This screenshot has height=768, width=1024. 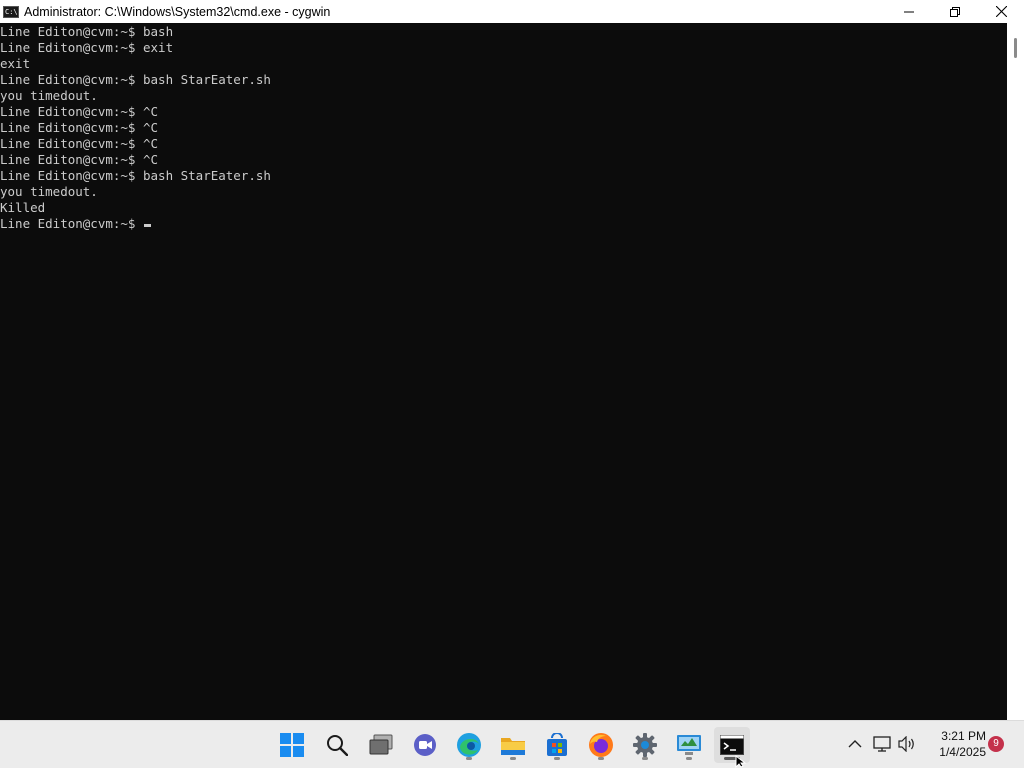 What do you see at coordinates (71, 223) in the screenshot?
I see `prompt: Line Editon@cvm:~$` at bounding box center [71, 223].